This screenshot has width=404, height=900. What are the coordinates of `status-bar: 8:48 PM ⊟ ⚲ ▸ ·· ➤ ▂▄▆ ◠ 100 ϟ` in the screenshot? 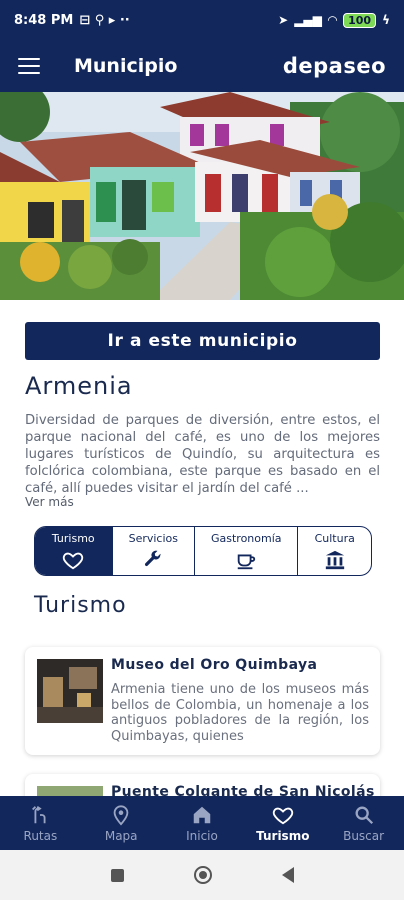 It's located at (202, 20).